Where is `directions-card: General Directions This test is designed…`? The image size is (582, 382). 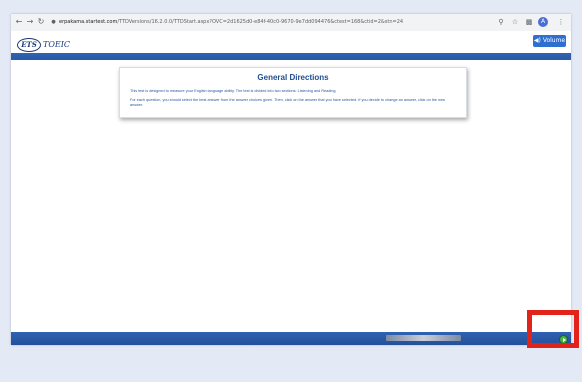
directions-card: General Directions This test is designed… is located at coordinates (293, 92).